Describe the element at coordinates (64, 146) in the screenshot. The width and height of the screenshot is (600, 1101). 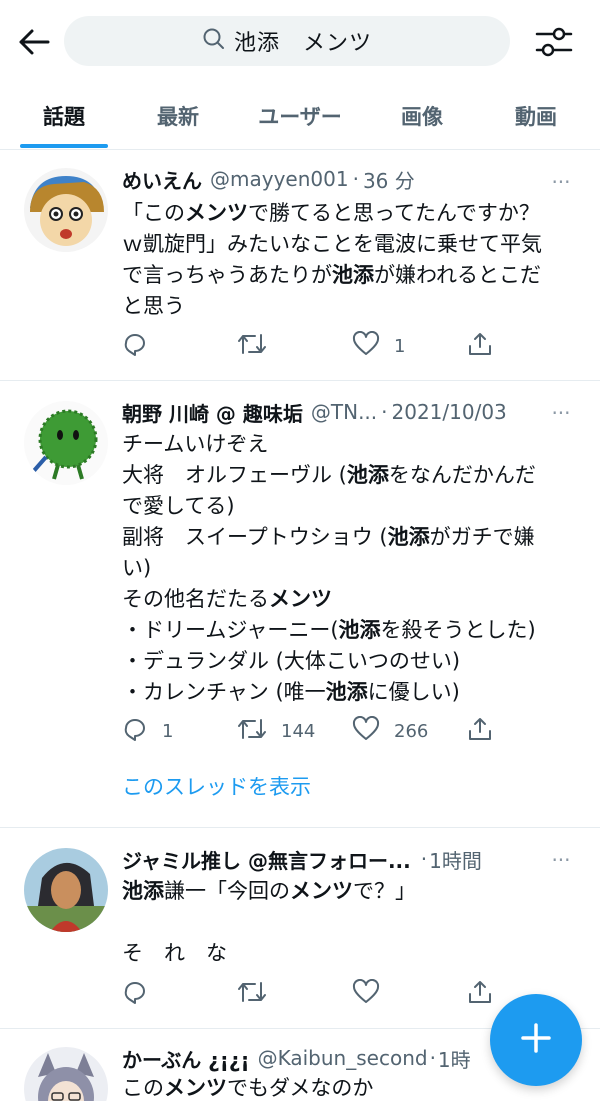
I see `active-tab-indicator` at that location.